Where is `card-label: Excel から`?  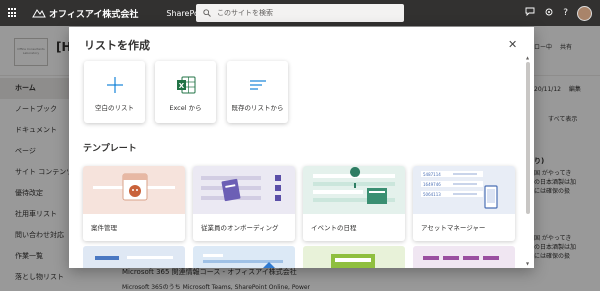 card-label: Excel から is located at coordinates (185, 108).